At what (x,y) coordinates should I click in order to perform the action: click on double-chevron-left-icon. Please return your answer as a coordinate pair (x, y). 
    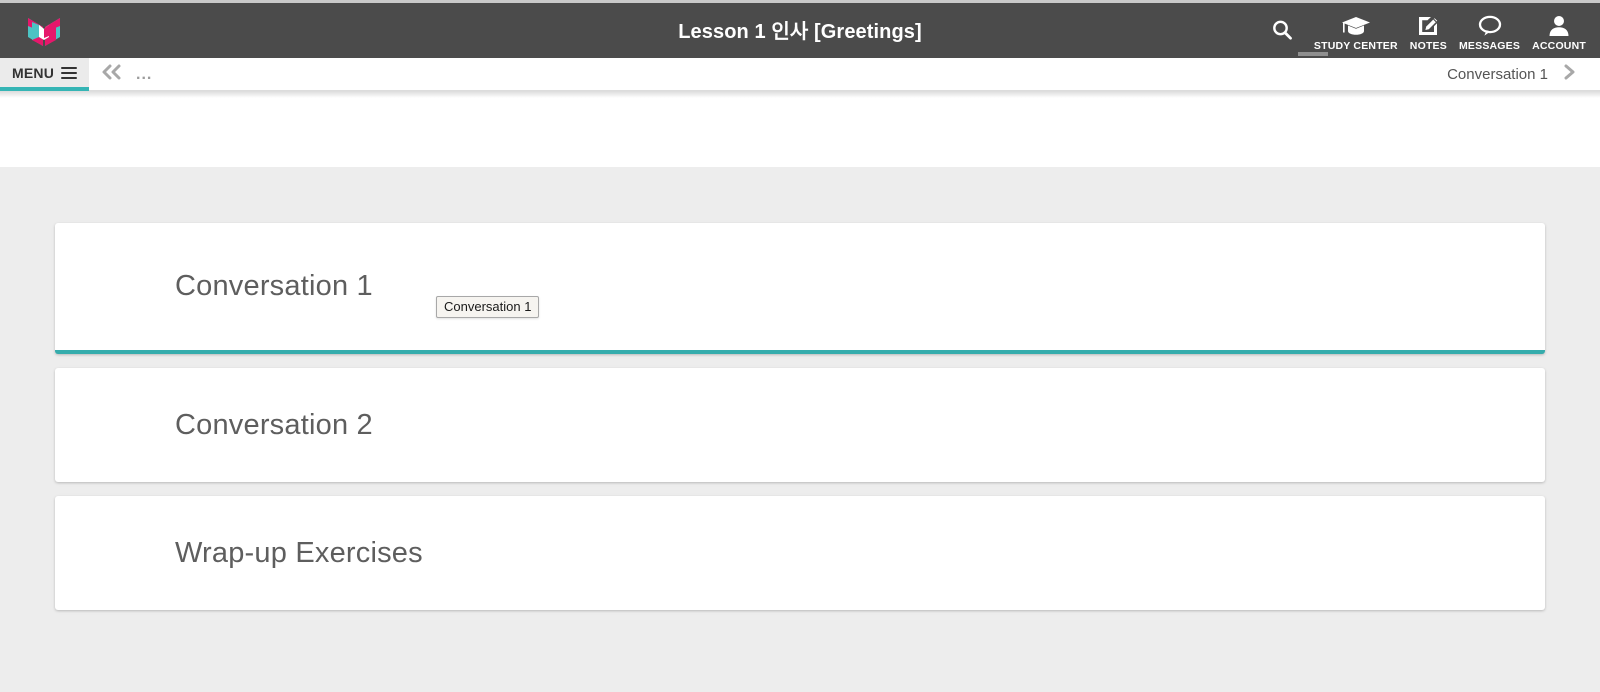
    Looking at the image, I should click on (112, 74).